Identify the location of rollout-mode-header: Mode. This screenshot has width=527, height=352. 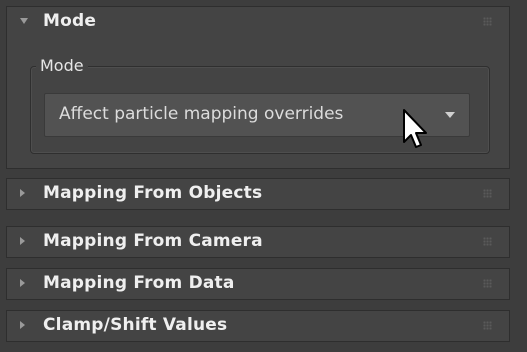
(258, 22).